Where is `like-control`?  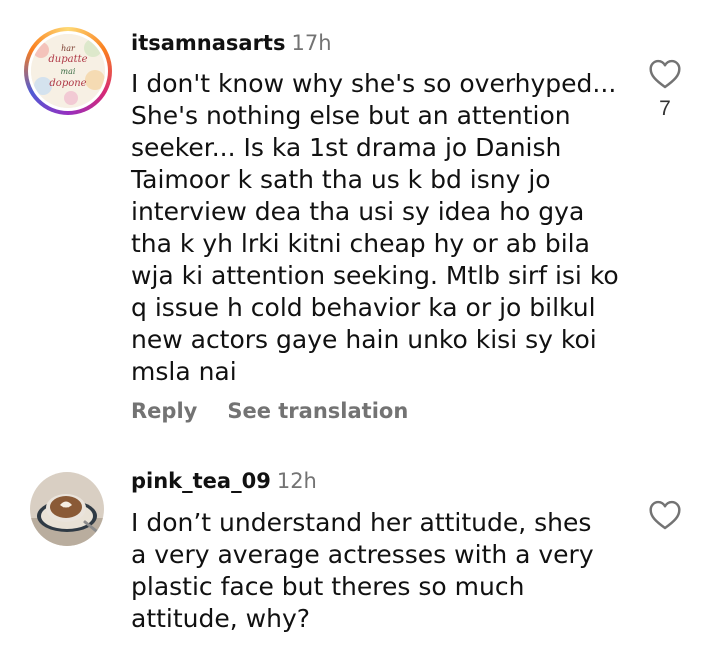
like-control is located at coordinates (665, 515).